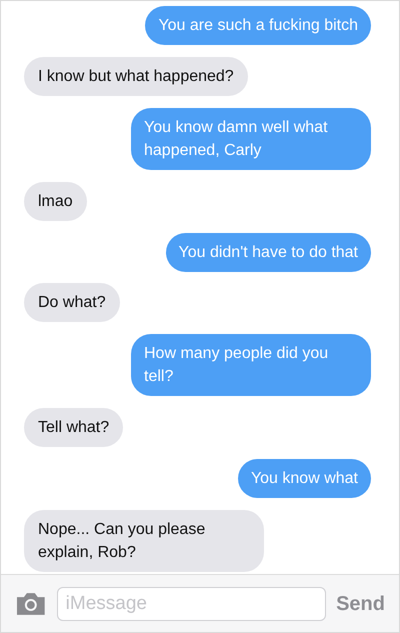 This screenshot has height=633, width=400. What do you see at coordinates (55, 201) in the screenshot?
I see `received-message: lmao` at bounding box center [55, 201].